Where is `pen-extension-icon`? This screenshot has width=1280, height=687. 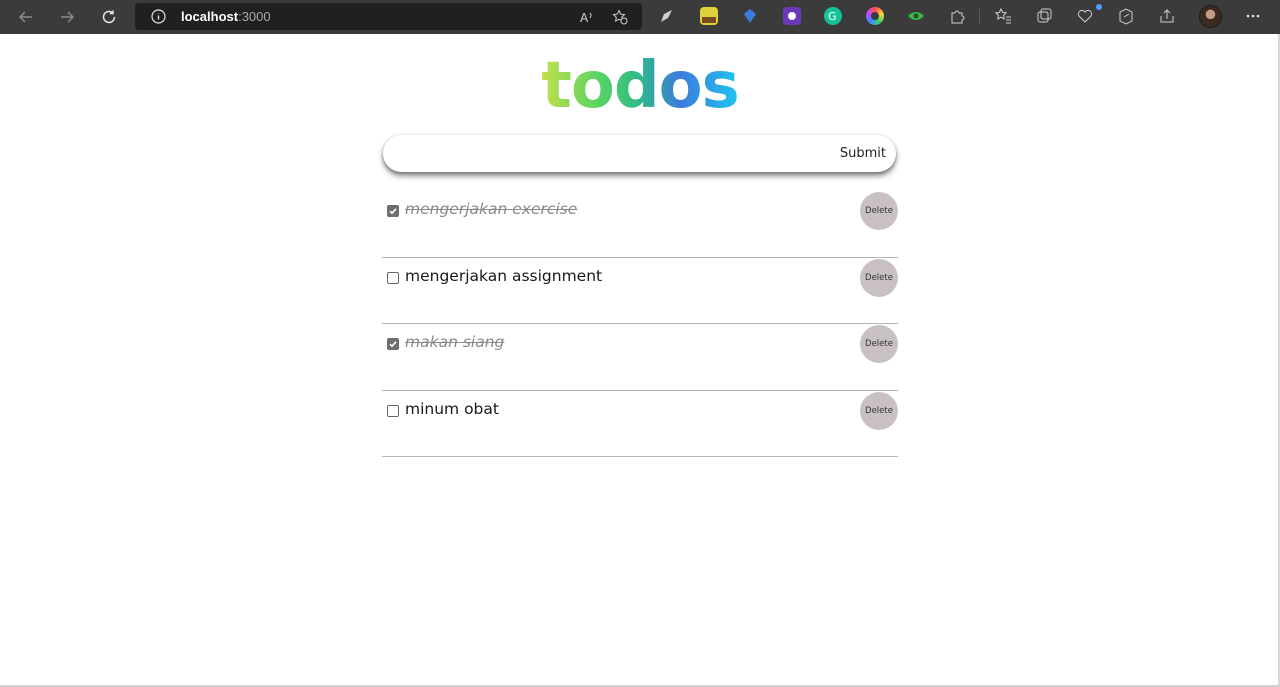 pen-extension-icon is located at coordinates (667, 16).